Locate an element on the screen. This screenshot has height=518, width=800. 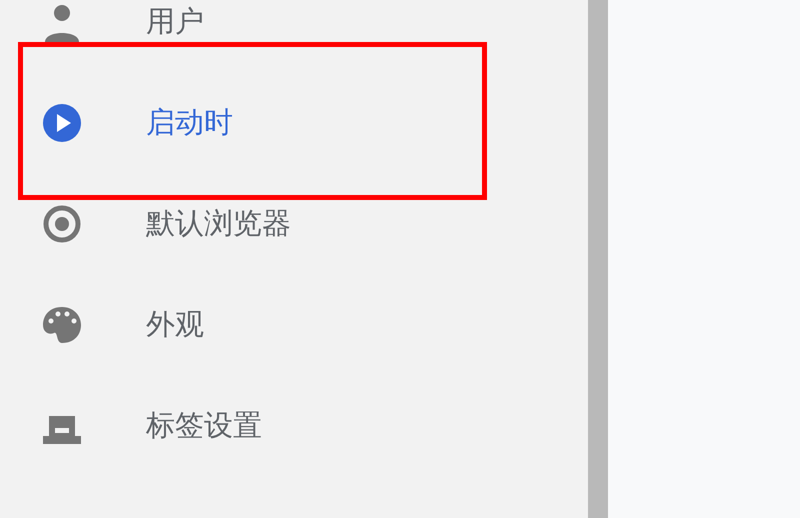
palette-icon is located at coordinates (62, 324).